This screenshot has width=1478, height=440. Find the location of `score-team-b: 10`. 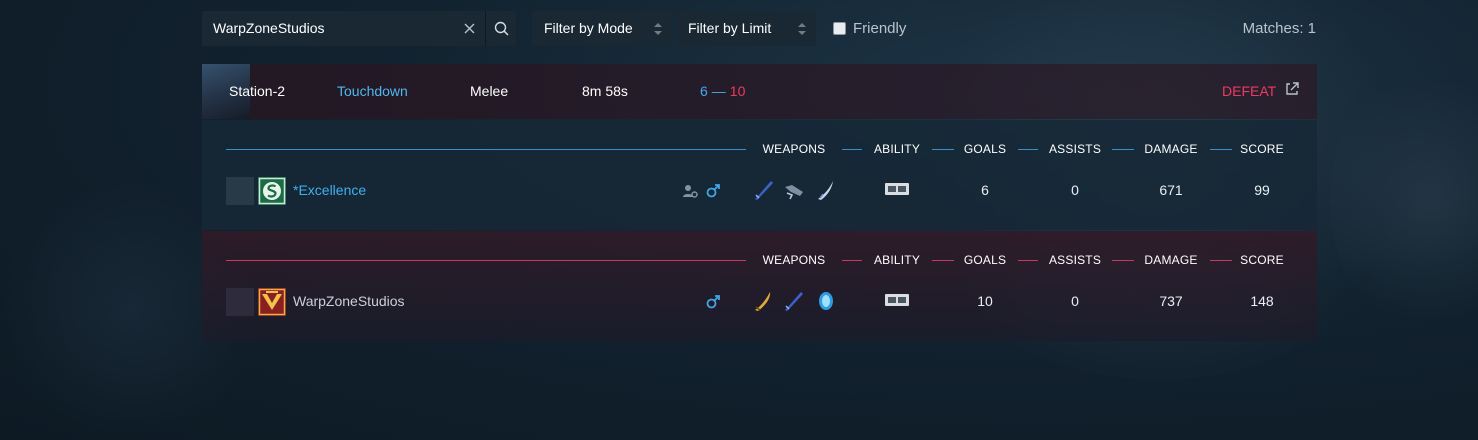

score-team-b: 10 is located at coordinates (737, 91).